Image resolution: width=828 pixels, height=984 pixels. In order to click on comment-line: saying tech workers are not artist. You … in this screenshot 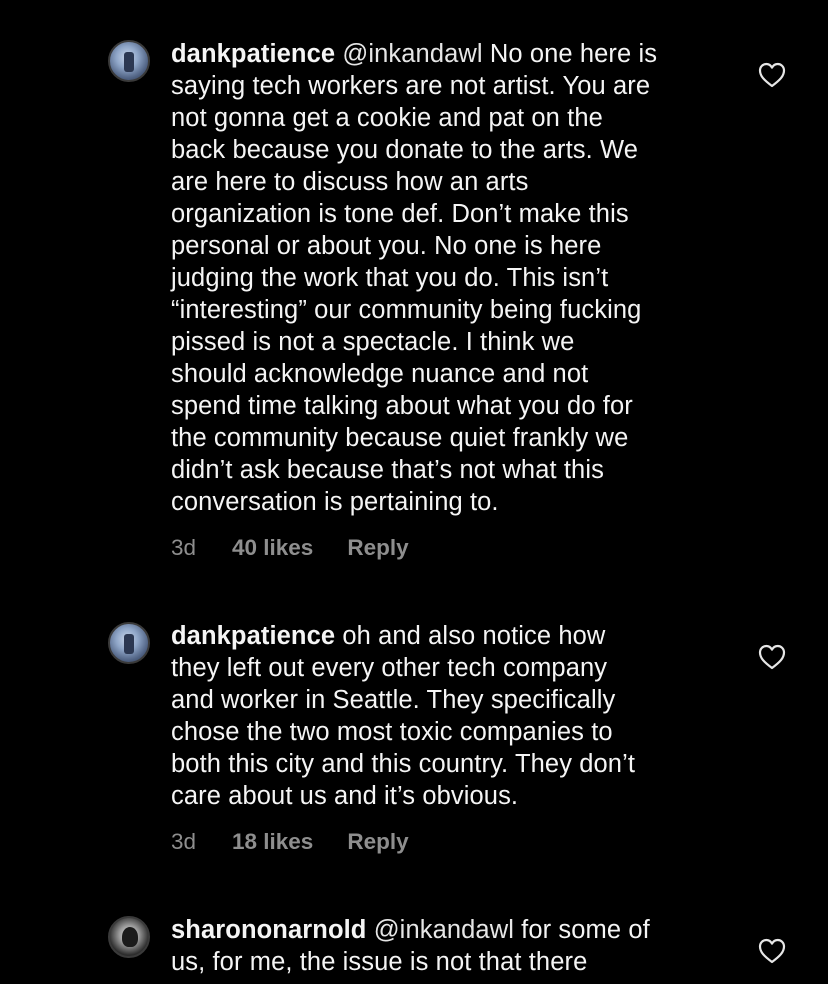, I will do `click(411, 86)`.